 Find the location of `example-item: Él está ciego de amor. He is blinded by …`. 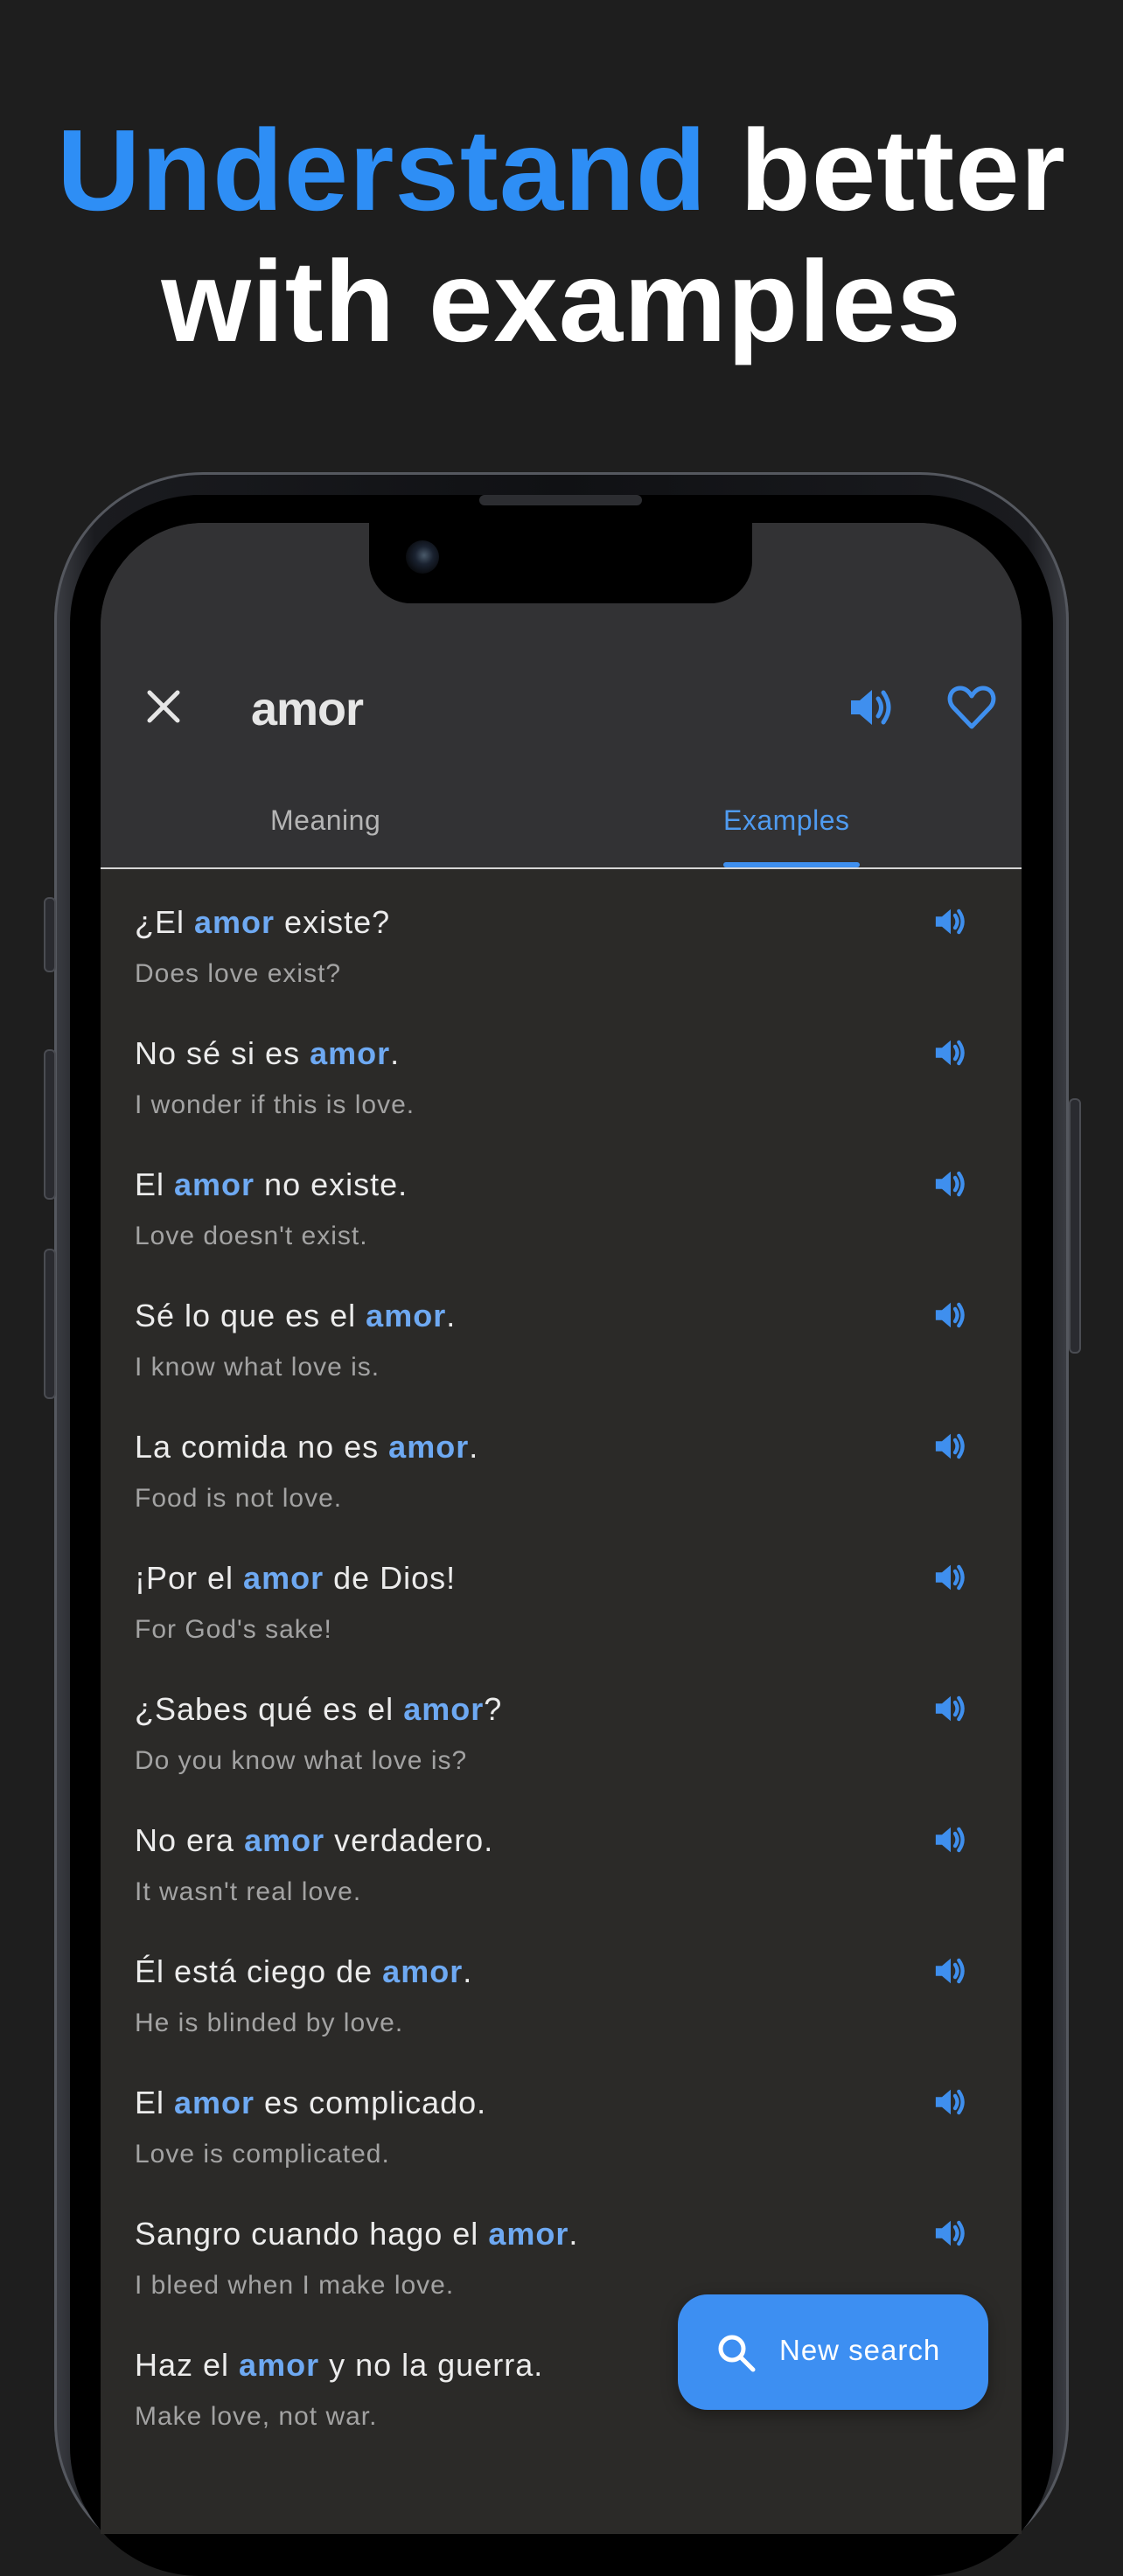

example-item: Él está ciego de amor. He is blinded by … is located at coordinates (561, 1984).